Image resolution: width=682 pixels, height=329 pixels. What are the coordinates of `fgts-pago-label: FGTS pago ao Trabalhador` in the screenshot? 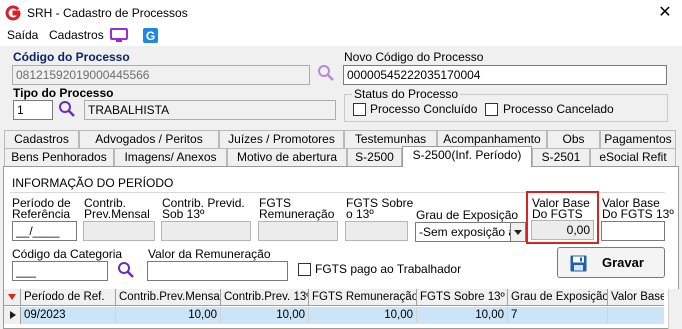 It's located at (388, 269).